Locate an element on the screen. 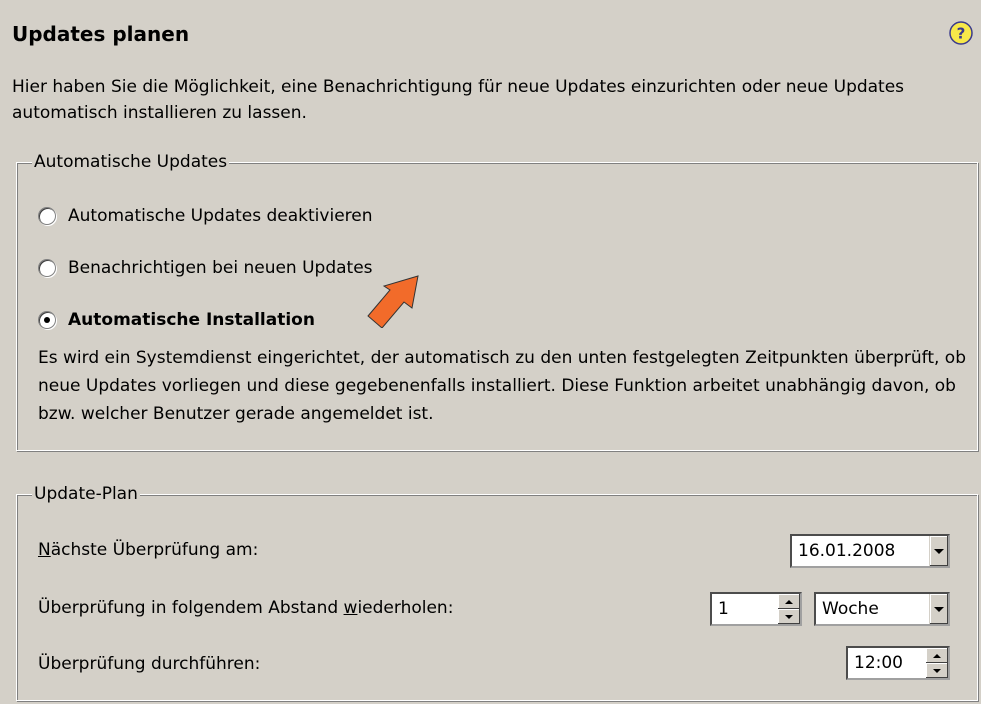  next-check-label: Nächste Überprüfung am: is located at coordinates (148, 550).